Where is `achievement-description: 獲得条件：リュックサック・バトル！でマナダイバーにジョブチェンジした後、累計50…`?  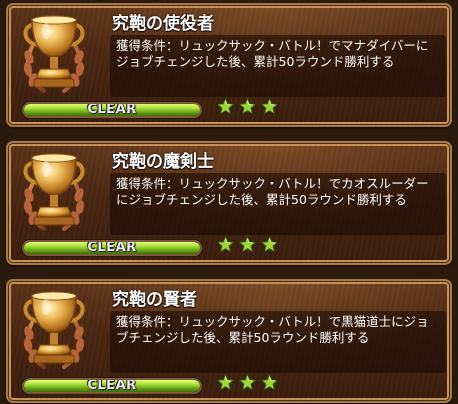
achievement-description: 獲得条件：リュックサック・バトル！でマナダイバーにジョブチェンジした後、累計50… is located at coordinates (278, 66).